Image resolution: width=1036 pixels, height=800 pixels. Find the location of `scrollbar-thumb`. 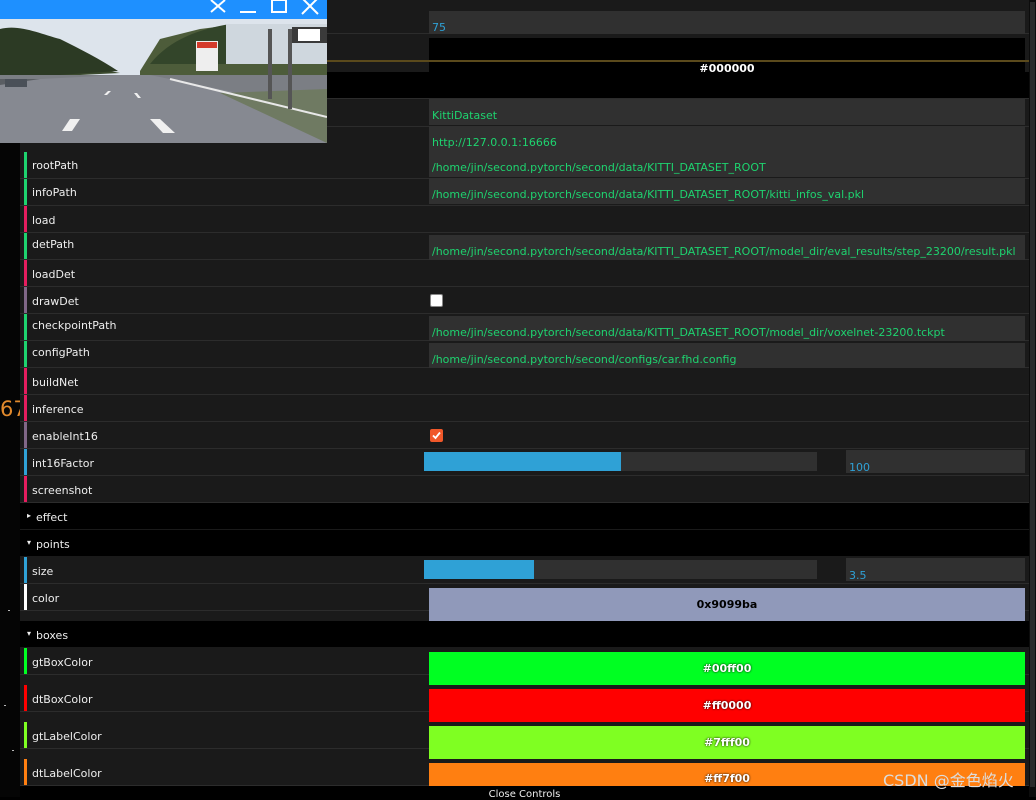

scrollbar-thumb is located at coordinates (1032, 394).